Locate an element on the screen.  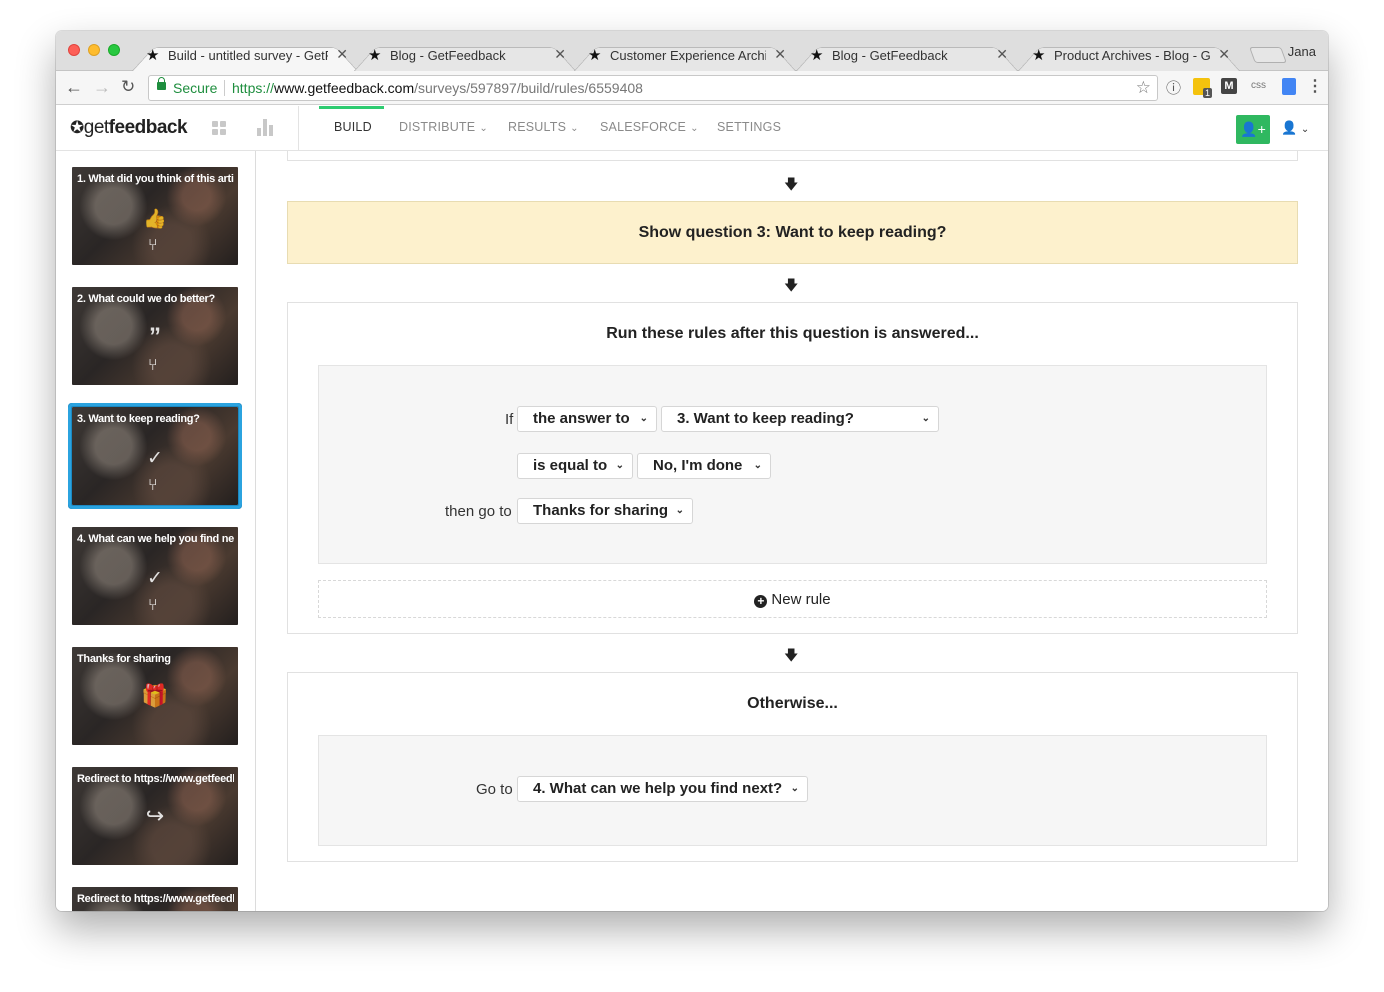
browser-tab-blog: ★ Blog - GetFeedback ✕ is located at coordinates (465, 55).